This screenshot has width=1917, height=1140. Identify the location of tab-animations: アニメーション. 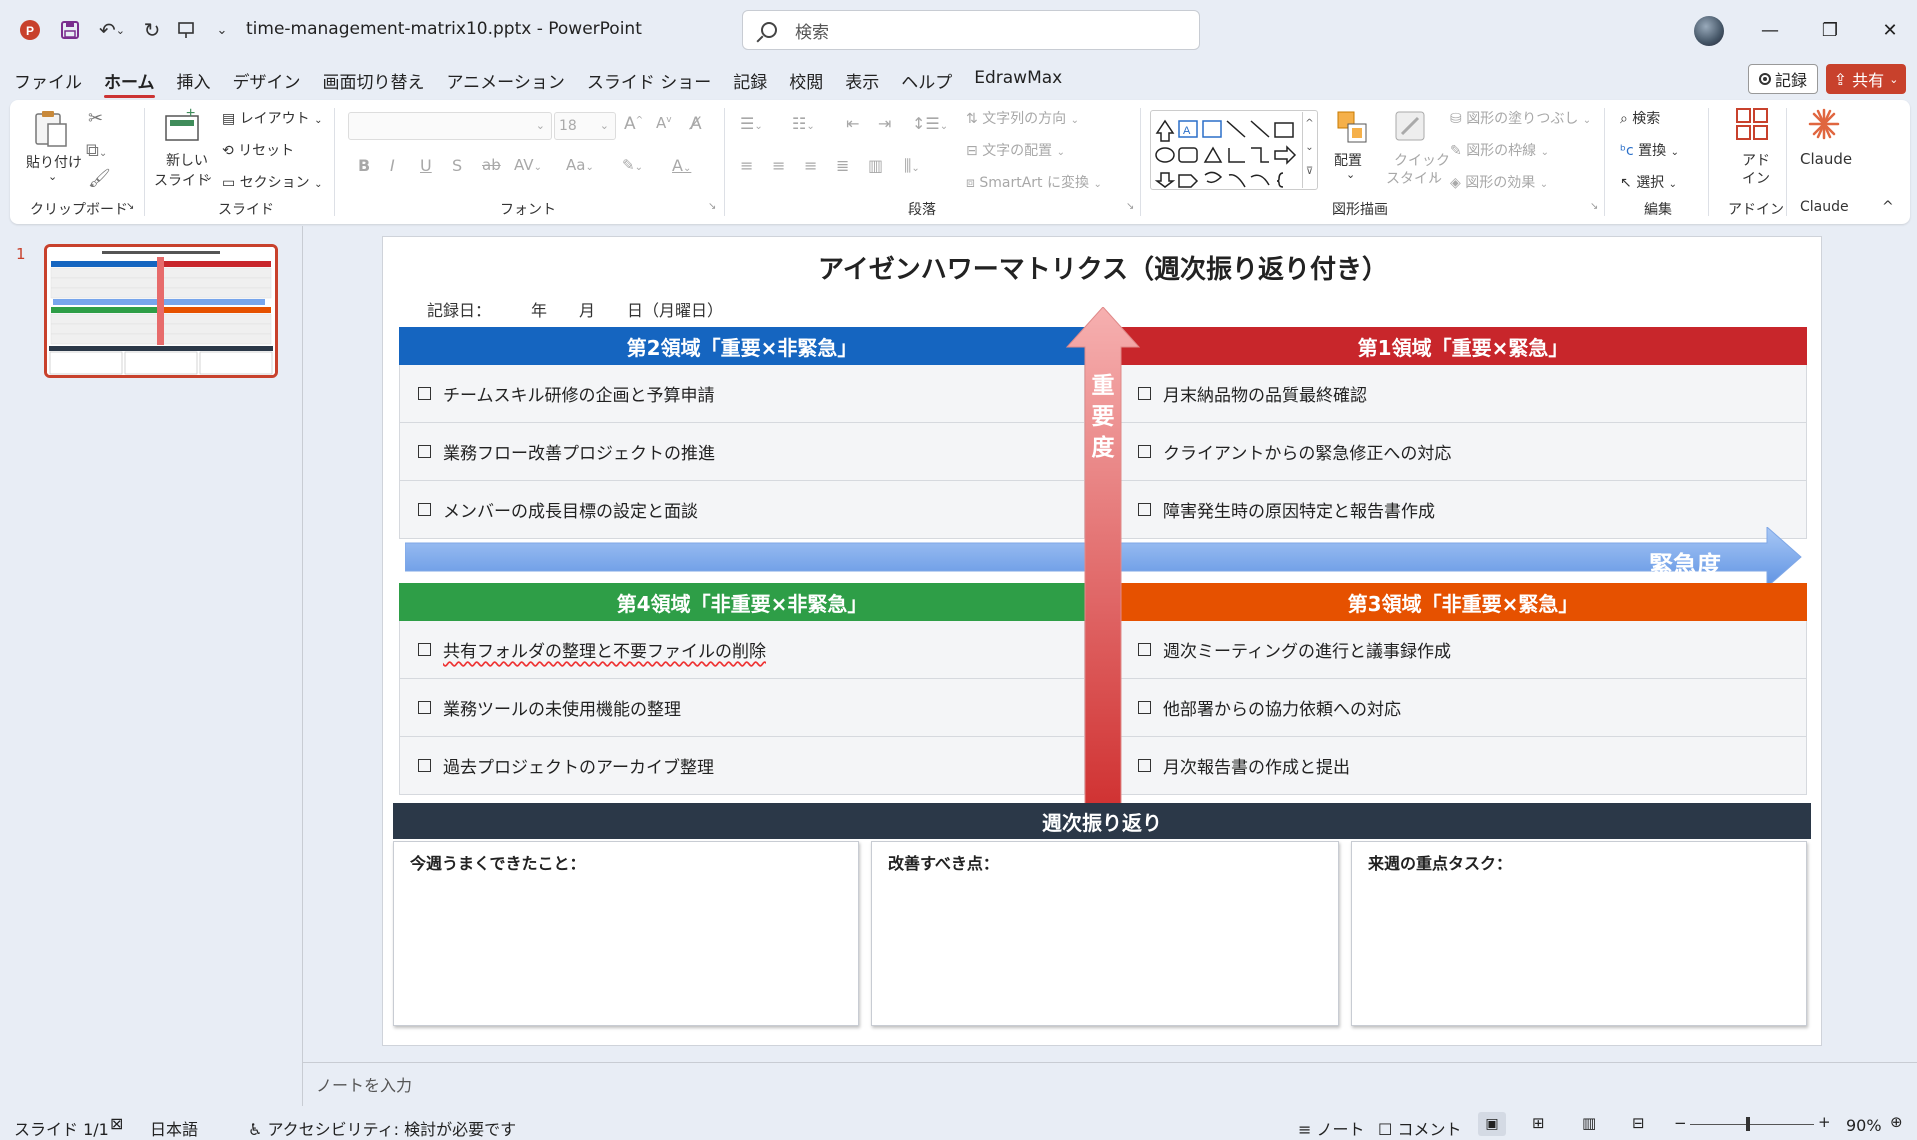
(506, 79).